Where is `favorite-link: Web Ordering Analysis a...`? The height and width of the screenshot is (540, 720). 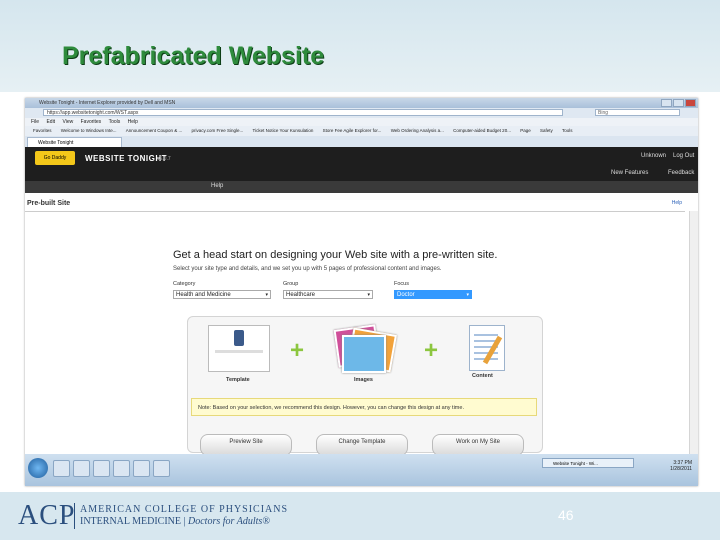
favorite-link: Web Ordering Analysis a... is located at coordinates (417, 131).